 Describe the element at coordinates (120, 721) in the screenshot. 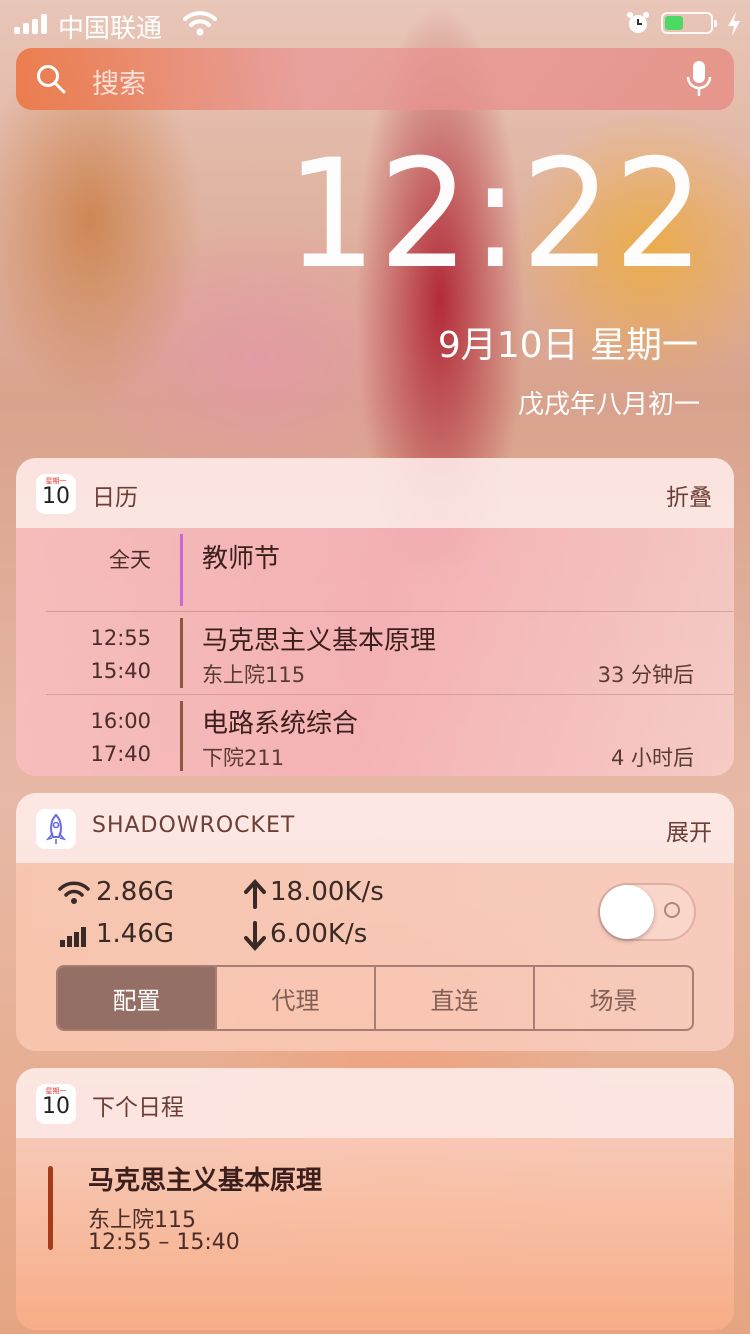

I see `event-start-time: 16:00` at that location.